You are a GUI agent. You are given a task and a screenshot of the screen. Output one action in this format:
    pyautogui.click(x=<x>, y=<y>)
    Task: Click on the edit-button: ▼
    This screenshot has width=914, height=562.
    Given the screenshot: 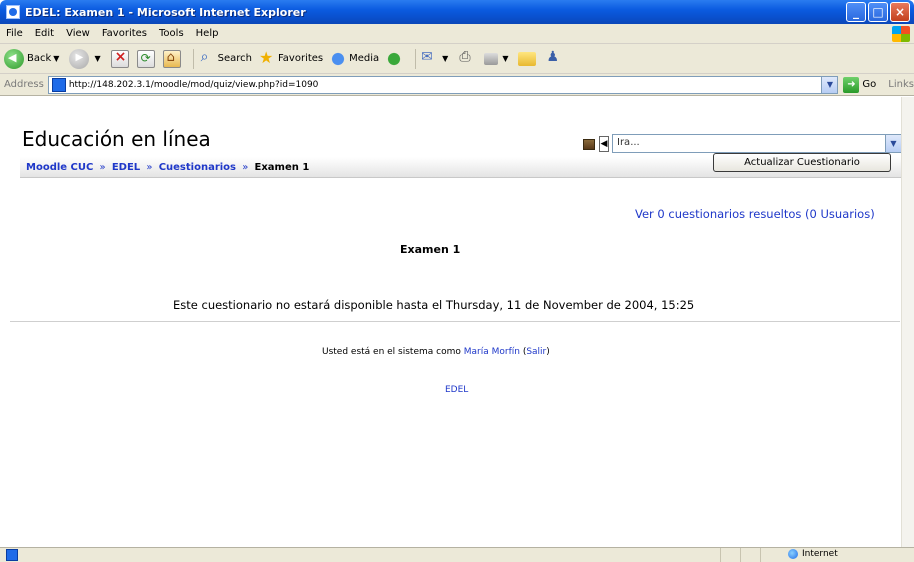 What is the action you would take?
    pyautogui.click(x=498, y=59)
    